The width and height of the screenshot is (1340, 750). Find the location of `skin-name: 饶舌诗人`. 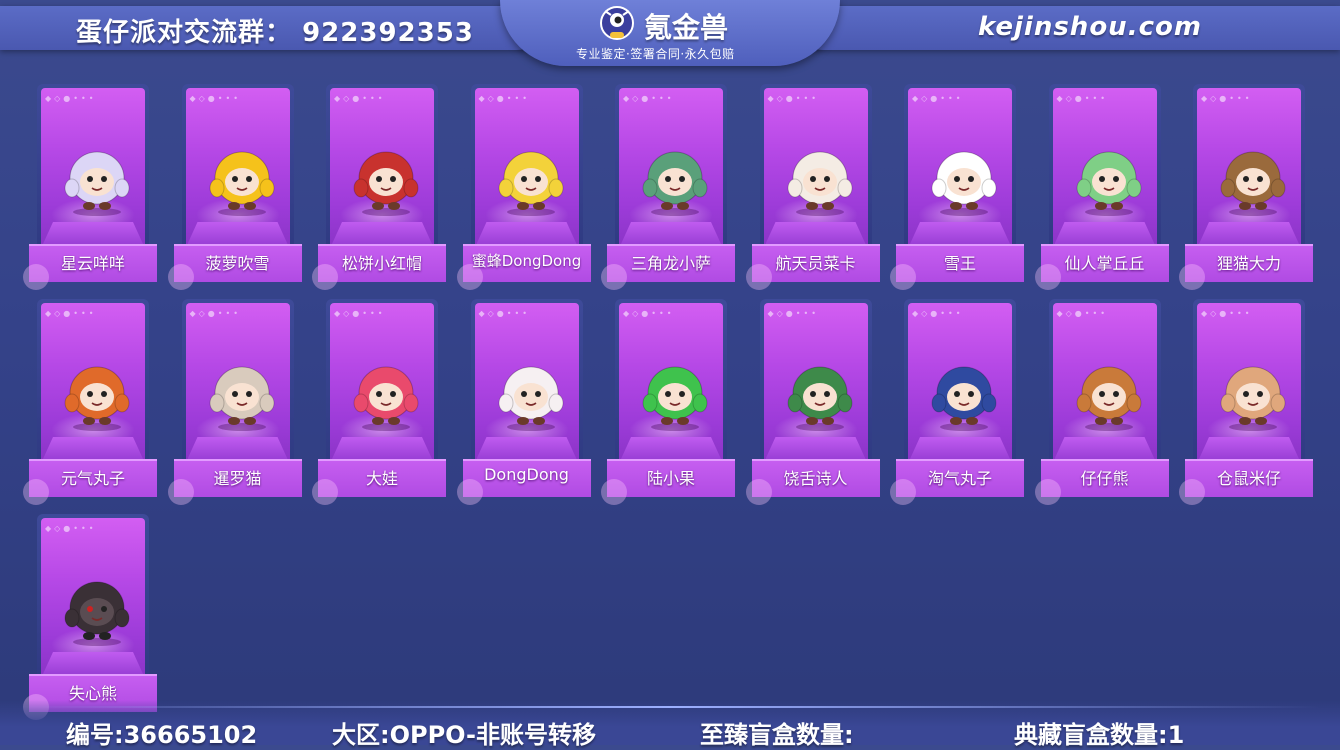

skin-name: 饶舌诗人 is located at coordinates (815, 478).